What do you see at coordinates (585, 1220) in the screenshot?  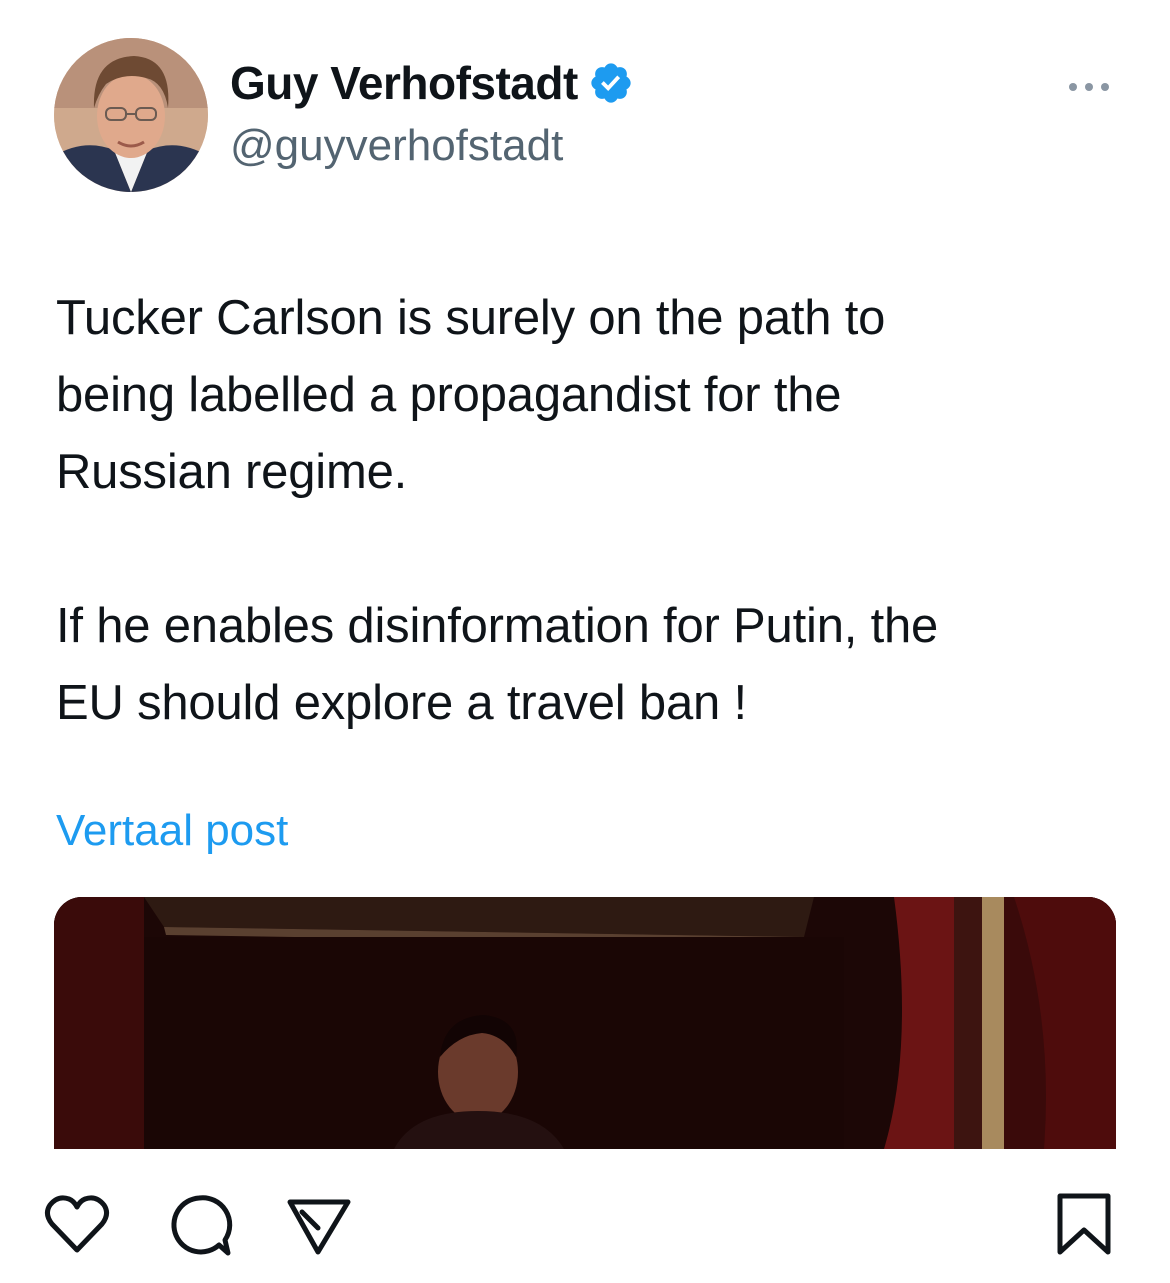 I see `post-action-bar` at bounding box center [585, 1220].